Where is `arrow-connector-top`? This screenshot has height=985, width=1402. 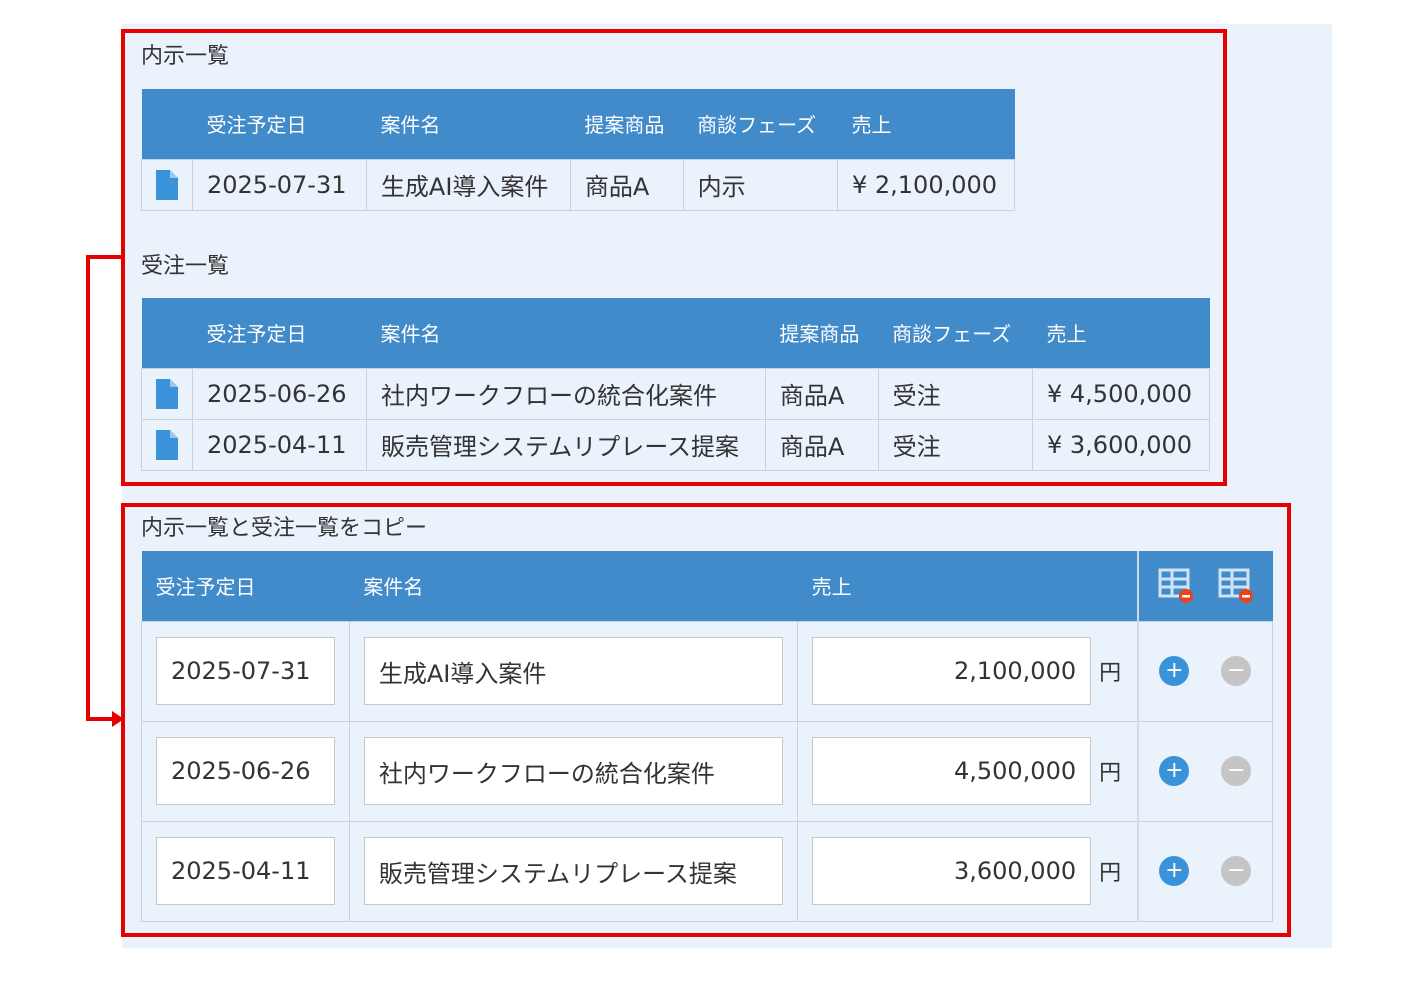 arrow-connector-top is located at coordinates (103, 257).